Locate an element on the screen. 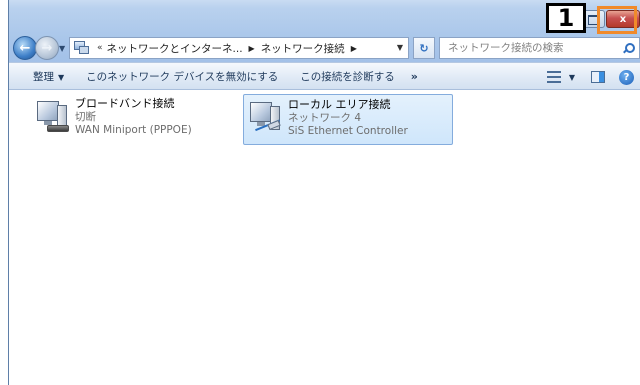 The height and width of the screenshot is (385, 640). connection-name: ローカル エリア接続 is located at coordinates (339, 104).